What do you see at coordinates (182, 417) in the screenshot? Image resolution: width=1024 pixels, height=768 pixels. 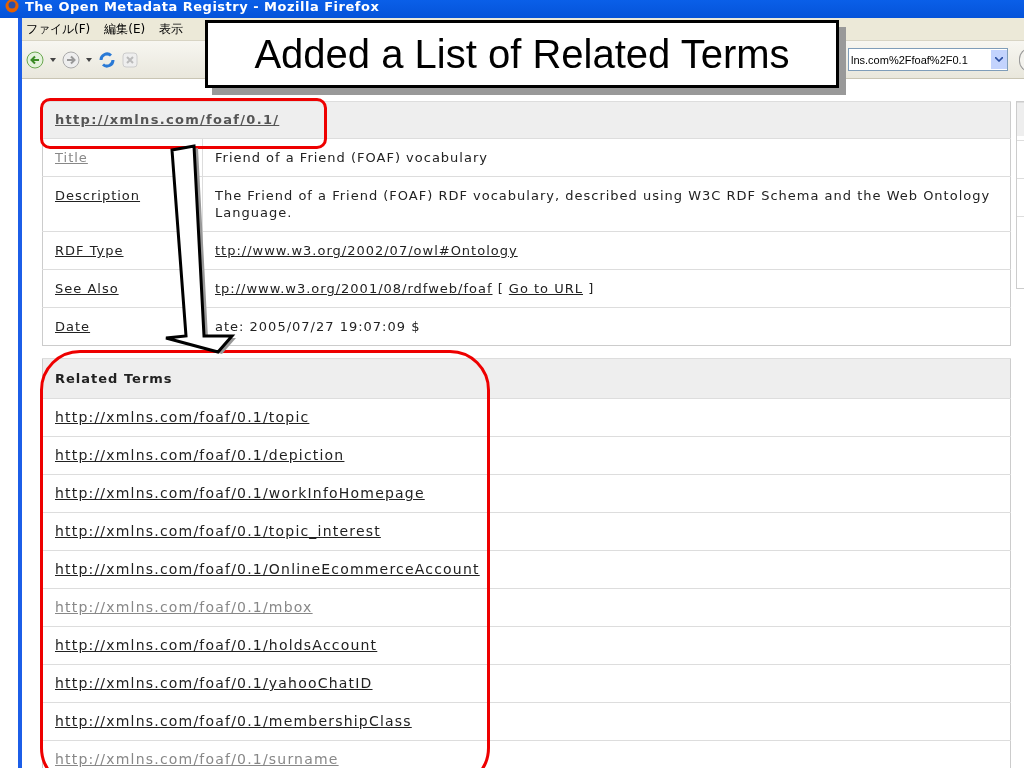 I see `term-link: http://xmlns.com/foaf/0.1/topic` at bounding box center [182, 417].